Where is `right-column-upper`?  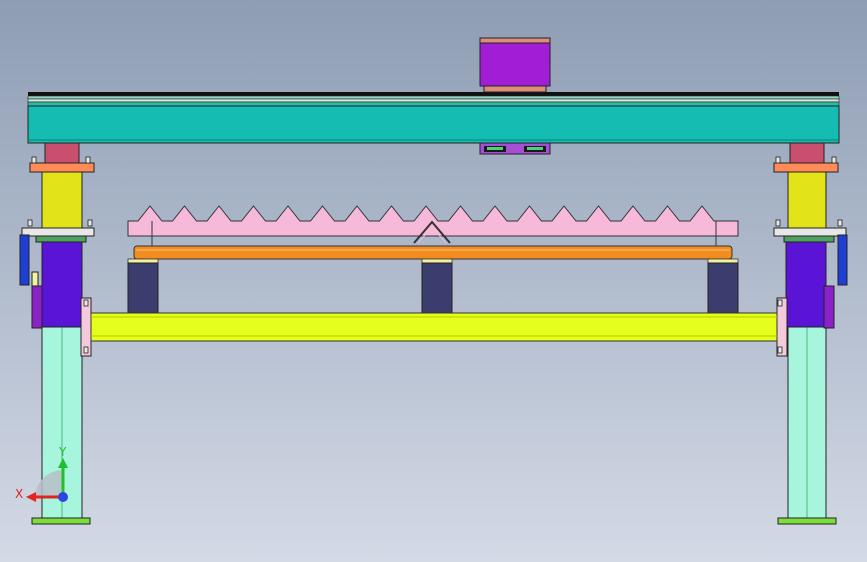 right-column-upper is located at coordinates (807, 200).